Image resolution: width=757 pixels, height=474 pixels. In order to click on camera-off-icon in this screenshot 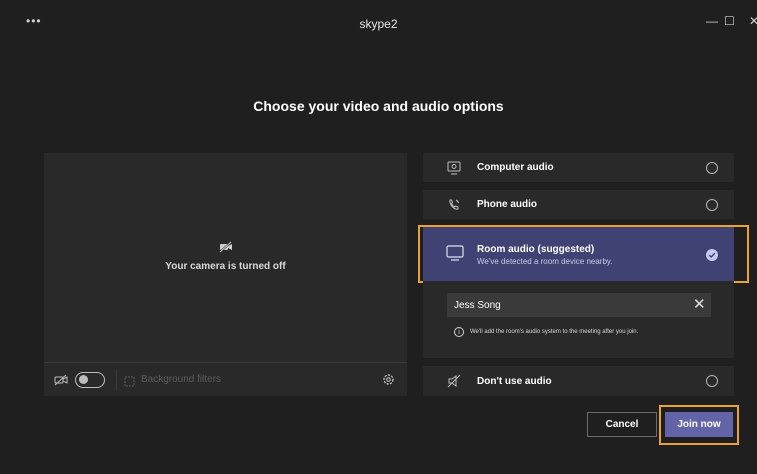, I will do `click(225, 247)`.